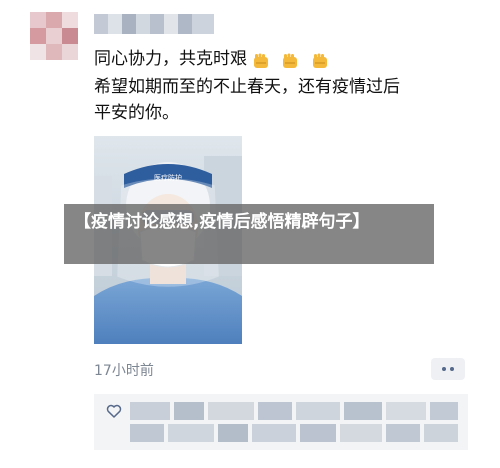  Describe the element at coordinates (281, 422) in the screenshot. I see `likes-panel` at that location.